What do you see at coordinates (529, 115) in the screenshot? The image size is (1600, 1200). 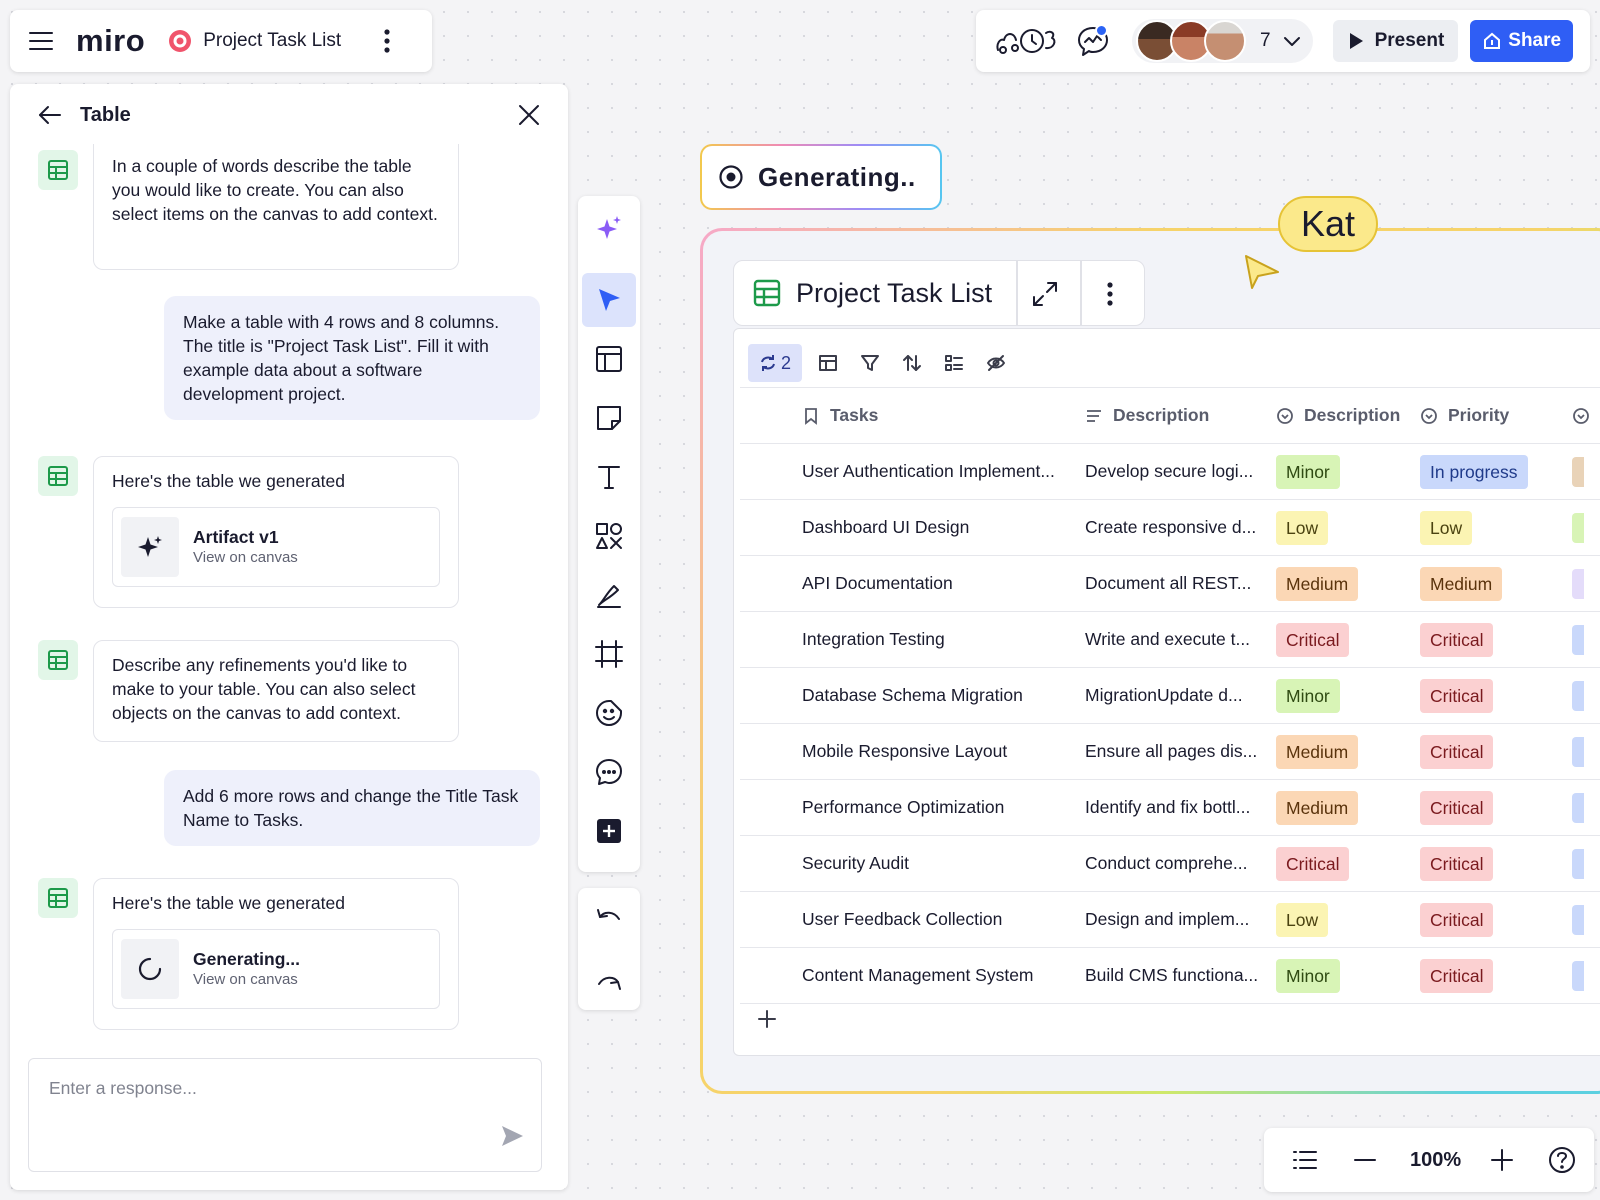 I see `close-icon` at bounding box center [529, 115].